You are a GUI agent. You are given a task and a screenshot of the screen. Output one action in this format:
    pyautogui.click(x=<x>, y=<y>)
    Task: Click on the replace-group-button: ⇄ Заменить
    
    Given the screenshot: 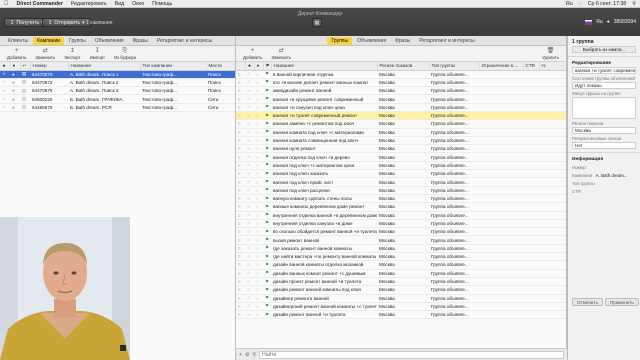 What is the action you would take?
    pyautogui.click(x=281, y=54)
    